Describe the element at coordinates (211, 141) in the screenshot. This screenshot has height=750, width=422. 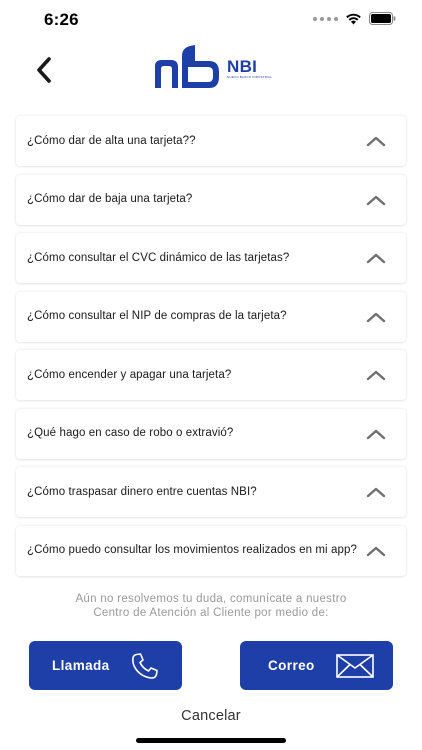
I see `faq-item: ¿Cómo dar de alta una tarjeta??` at that location.